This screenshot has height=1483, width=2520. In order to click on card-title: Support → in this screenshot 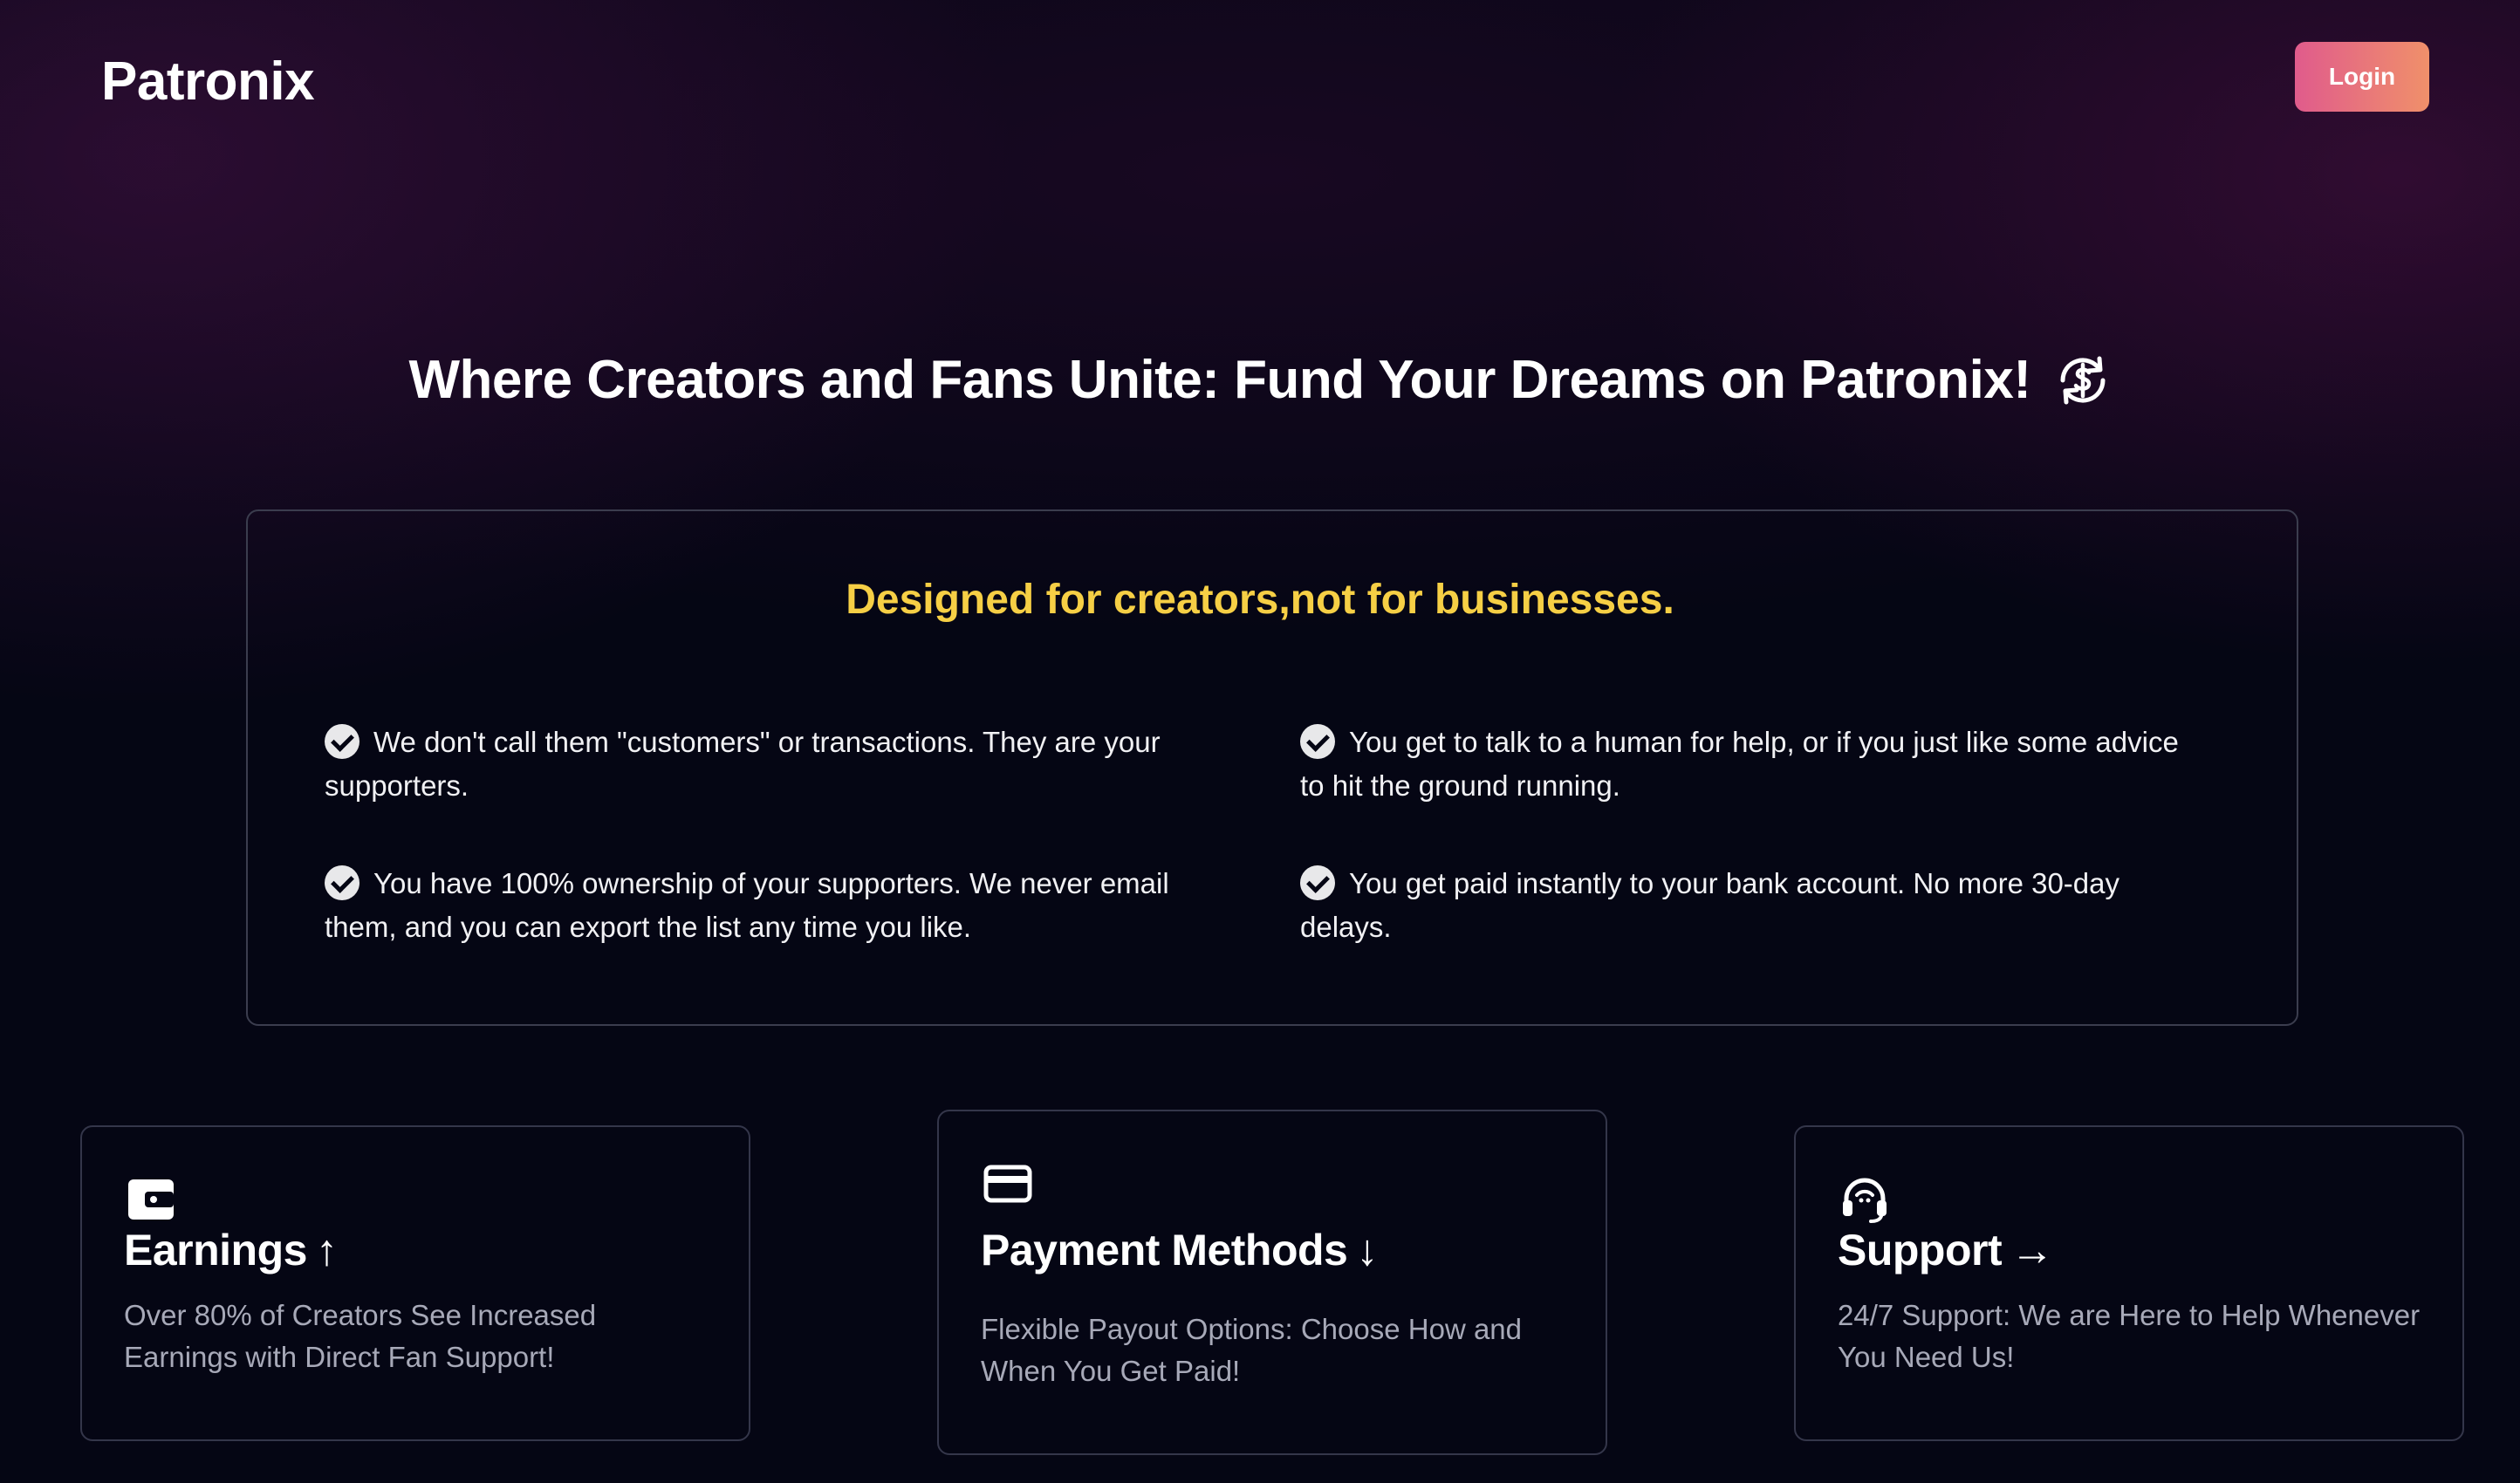, I will do `click(1946, 1250)`.